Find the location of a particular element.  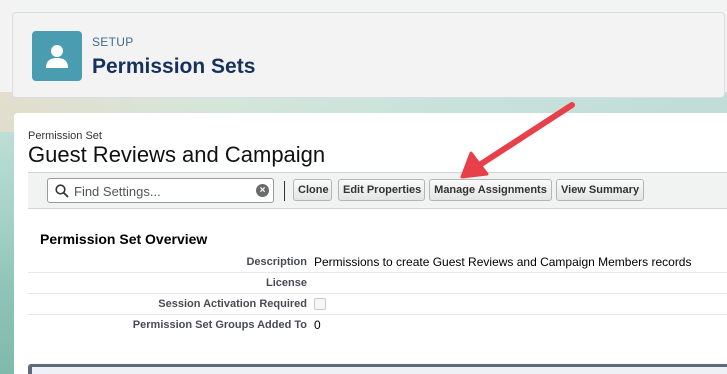

page-title: Permission Sets is located at coordinates (174, 66).